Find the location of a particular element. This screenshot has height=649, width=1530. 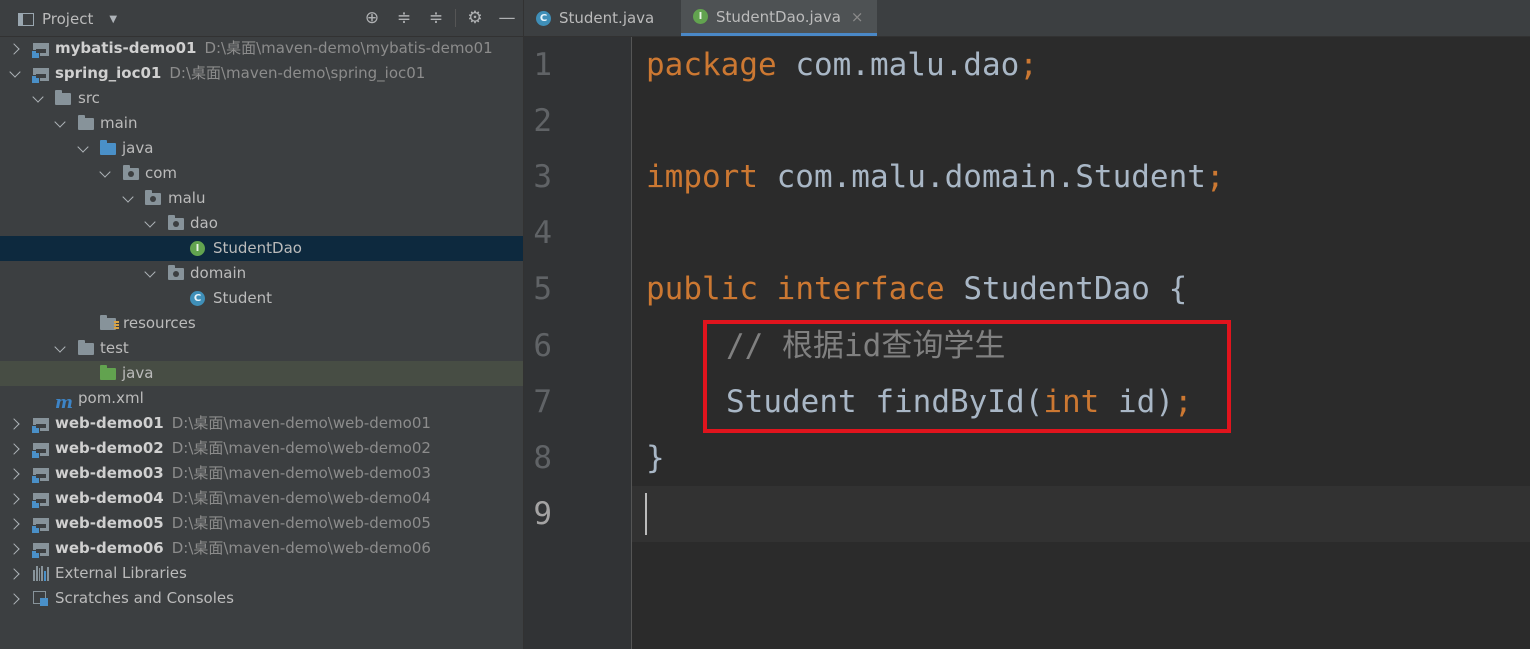

tree-item-resources: resources is located at coordinates (261, 323).